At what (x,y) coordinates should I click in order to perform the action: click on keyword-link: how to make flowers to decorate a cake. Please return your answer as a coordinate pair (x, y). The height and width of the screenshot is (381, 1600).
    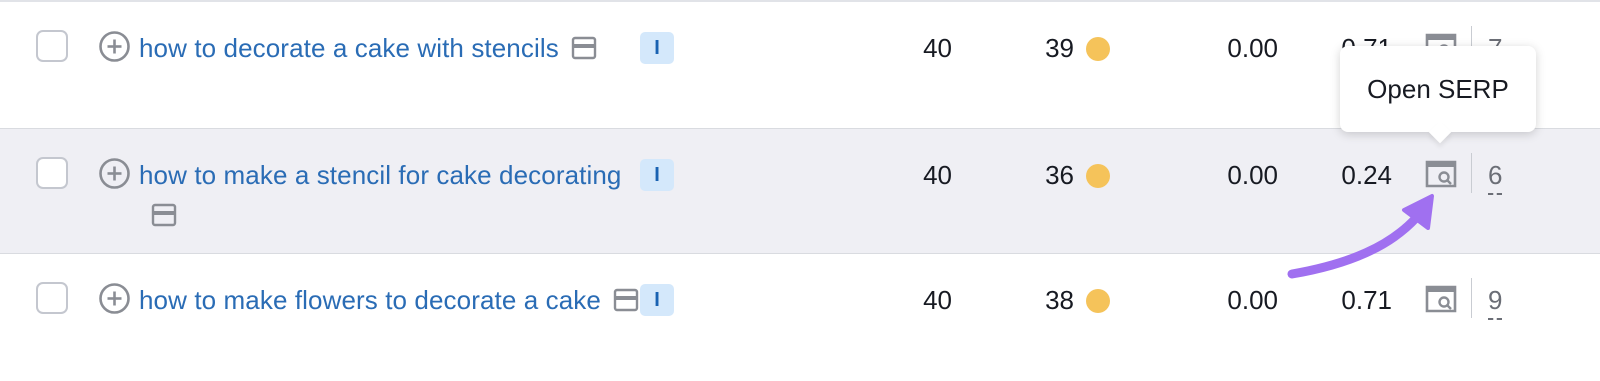
    Looking at the image, I should click on (394, 300).